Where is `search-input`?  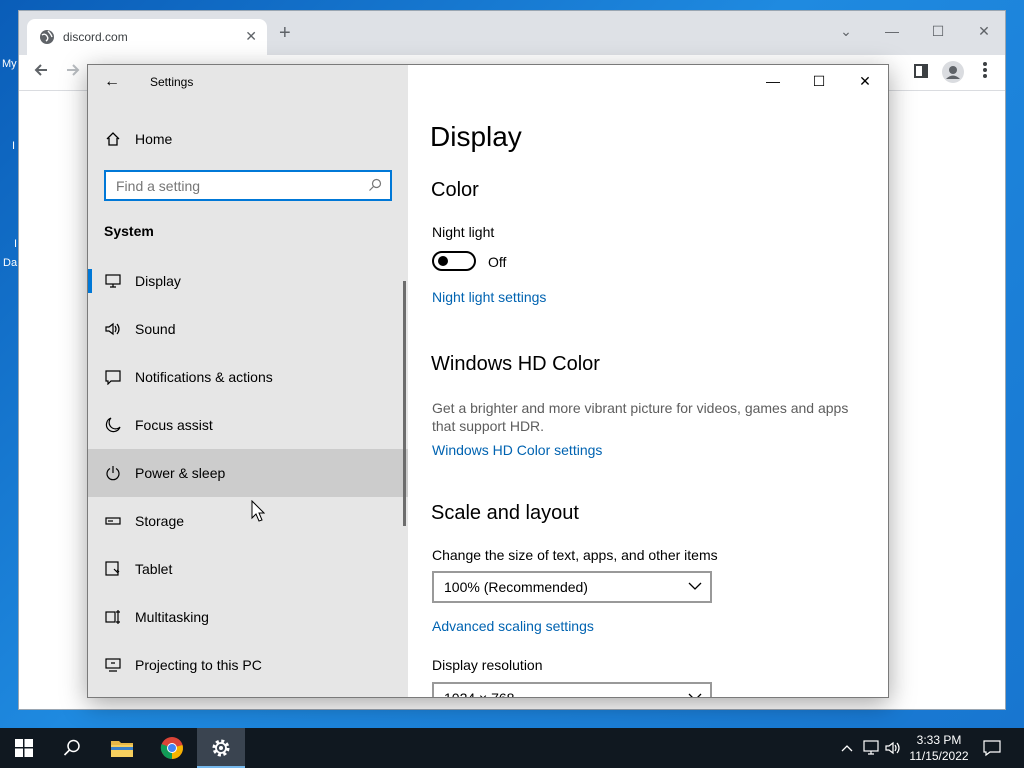 search-input is located at coordinates (231, 185).